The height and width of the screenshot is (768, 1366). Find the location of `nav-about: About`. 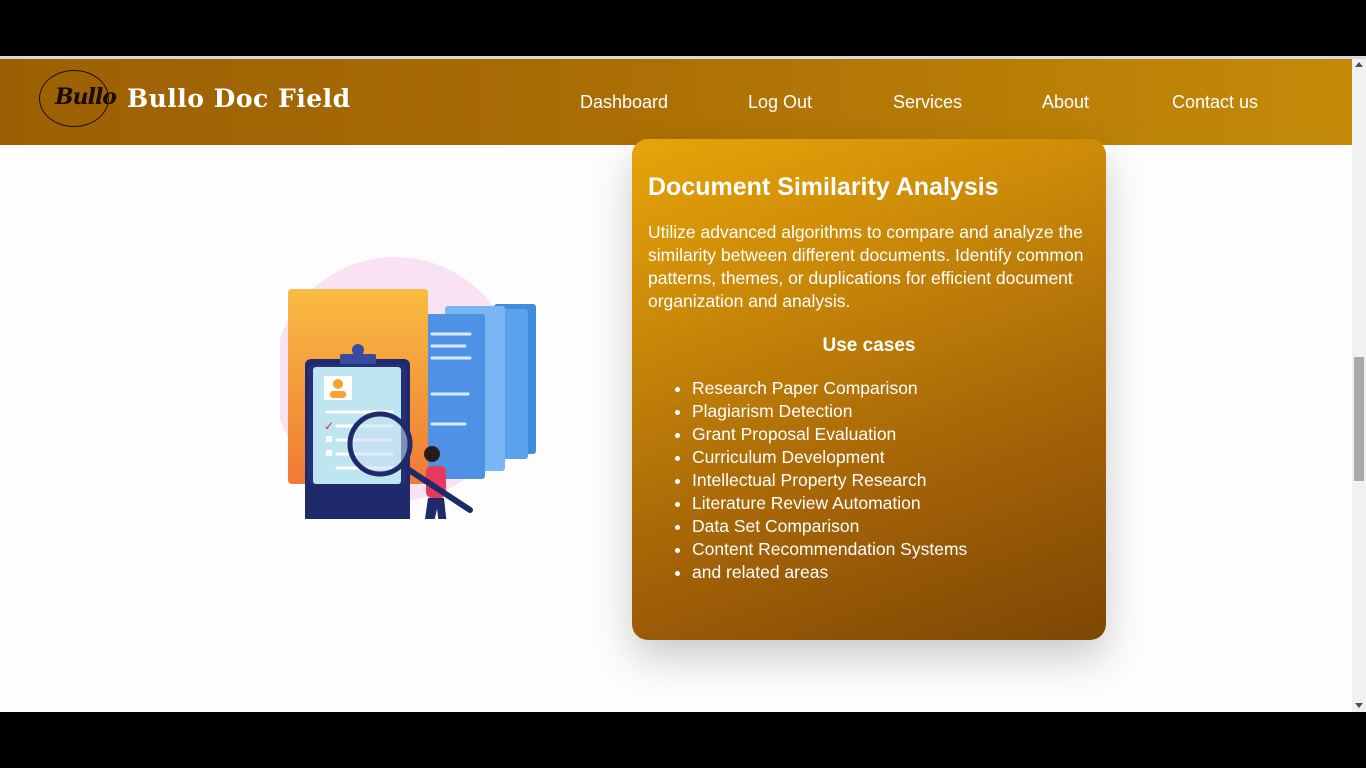

nav-about: About is located at coordinates (1065, 102).